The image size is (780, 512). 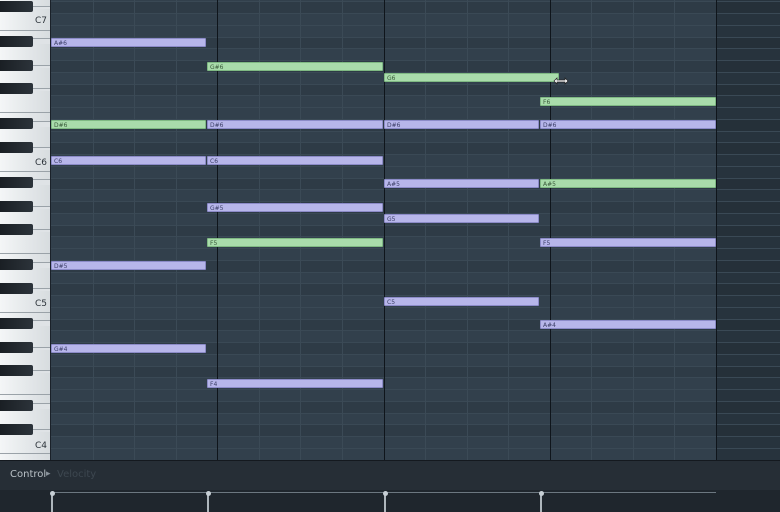 I want to click on velocity-lane, so click(x=390, y=501).